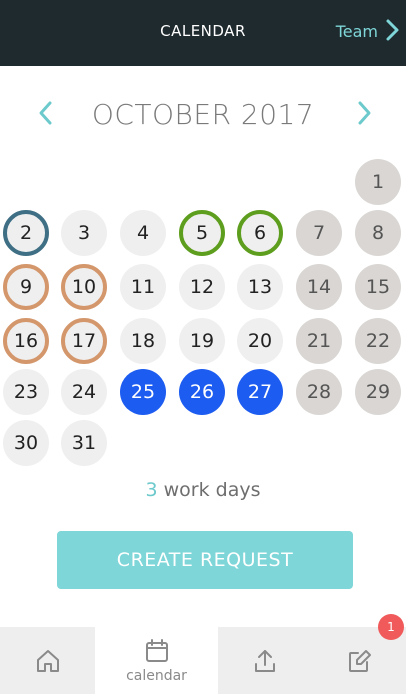 The height and width of the screenshot is (694, 406). I want to click on calendar-day: 16, so click(26, 341).